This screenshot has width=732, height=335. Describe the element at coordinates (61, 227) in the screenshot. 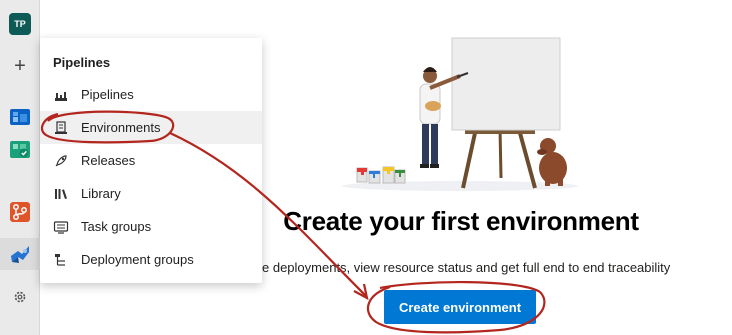

I see `task-groups-icon` at that location.